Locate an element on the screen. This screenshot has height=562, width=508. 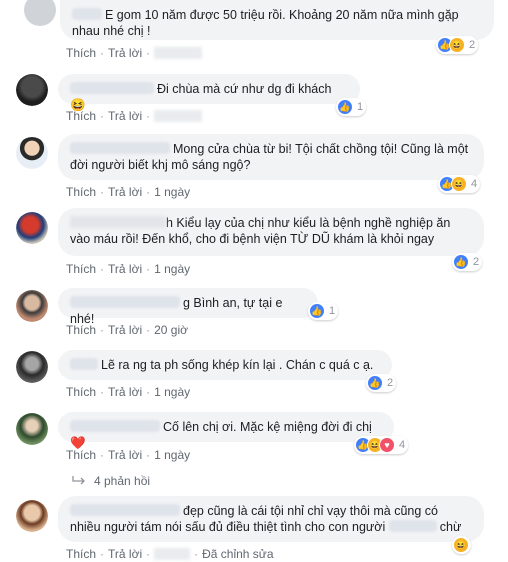
reaction-summary: 👍 😆 2 is located at coordinates (457, 45).